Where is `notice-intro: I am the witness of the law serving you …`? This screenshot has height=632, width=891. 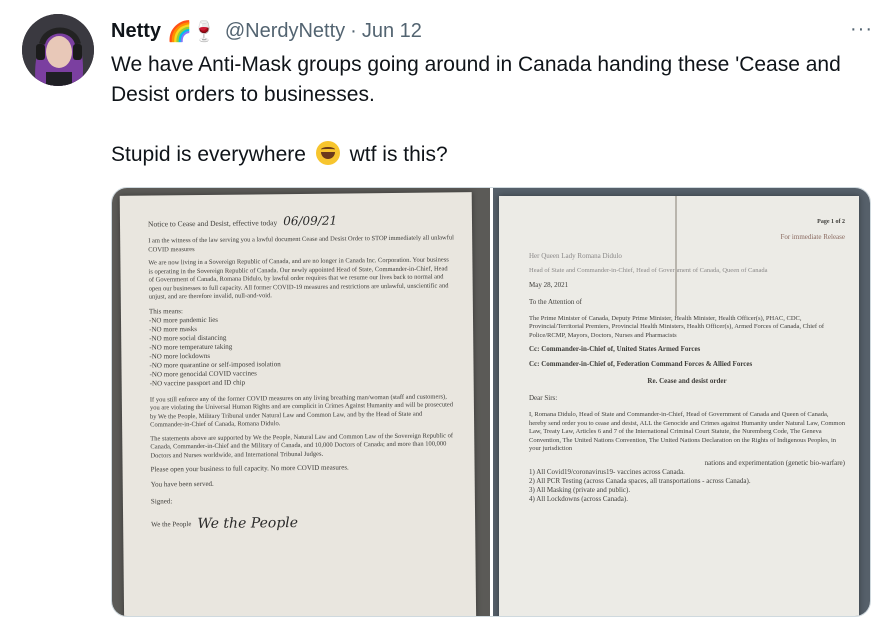
notice-intro: I am the witness of the law serving you … is located at coordinates (301, 244).